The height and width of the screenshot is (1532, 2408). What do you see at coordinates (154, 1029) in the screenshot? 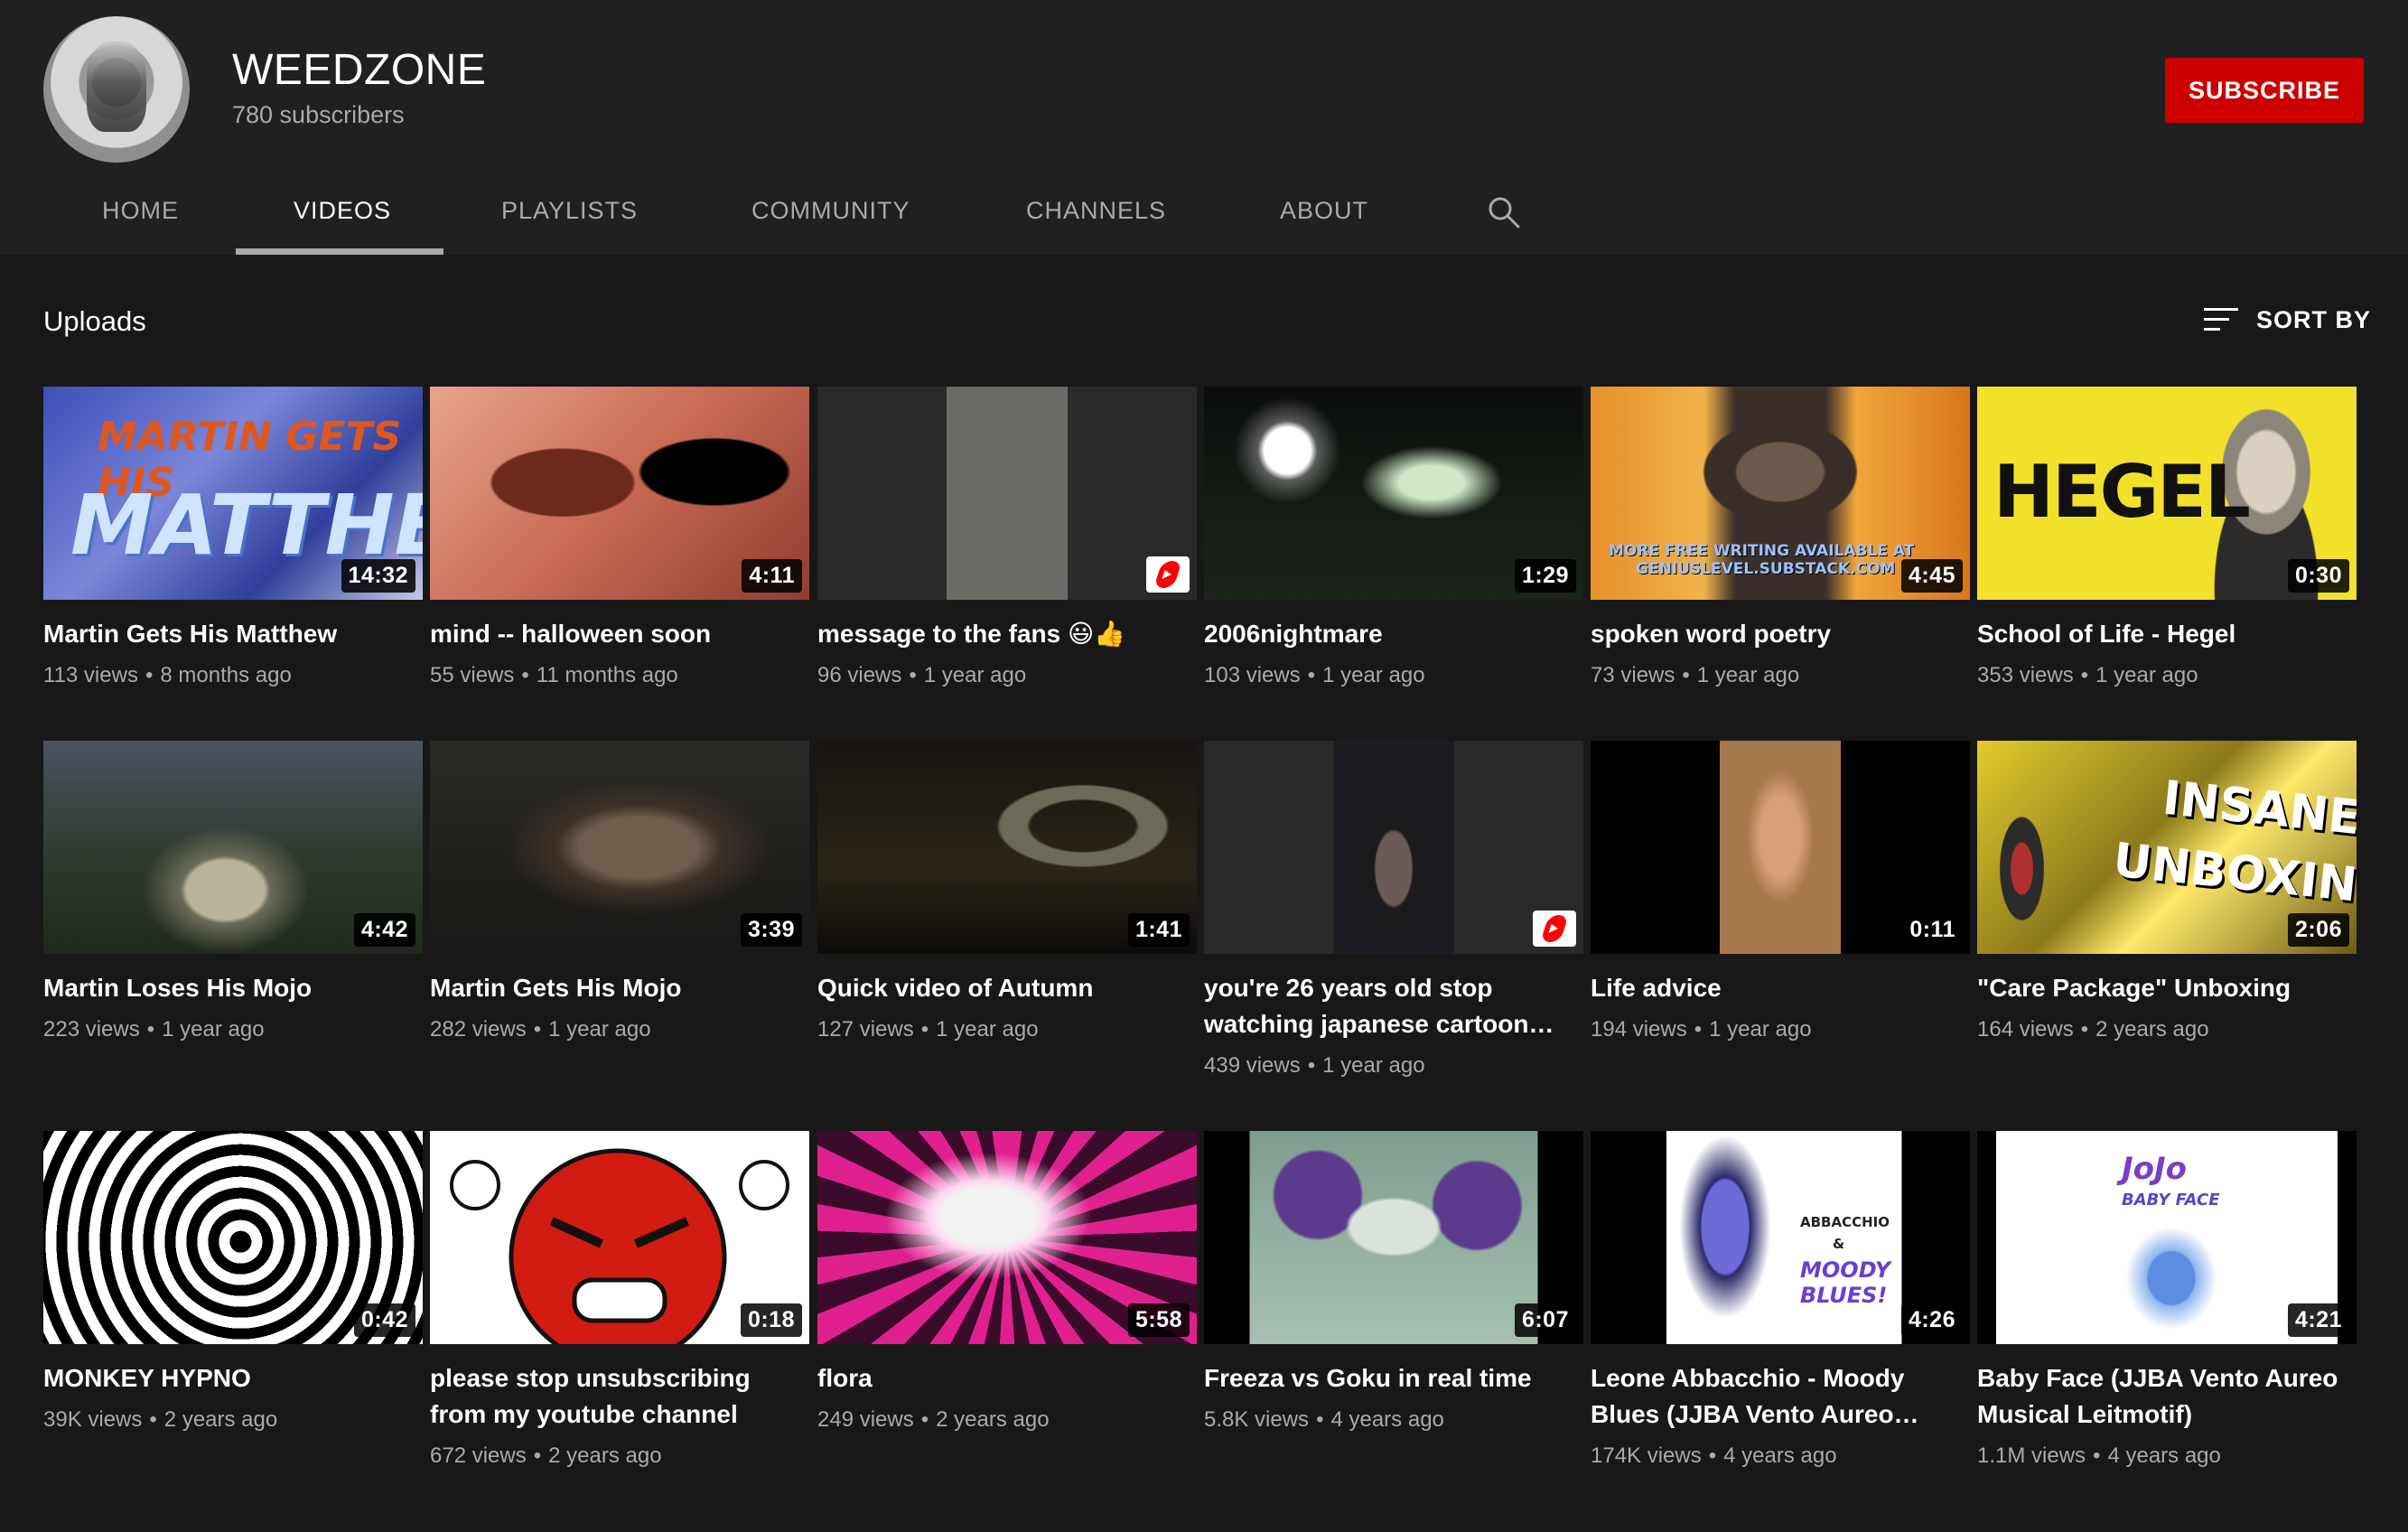
I see `video-meta: 223 views • 1 year ago` at bounding box center [154, 1029].